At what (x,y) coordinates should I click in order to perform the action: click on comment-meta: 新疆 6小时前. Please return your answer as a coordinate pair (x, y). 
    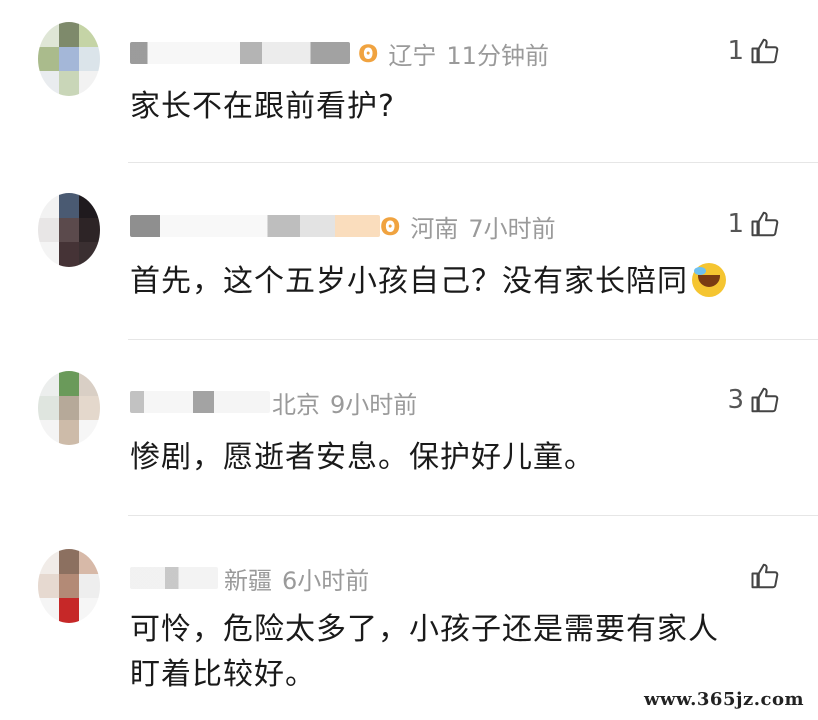
    Looking at the image, I should click on (296, 578).